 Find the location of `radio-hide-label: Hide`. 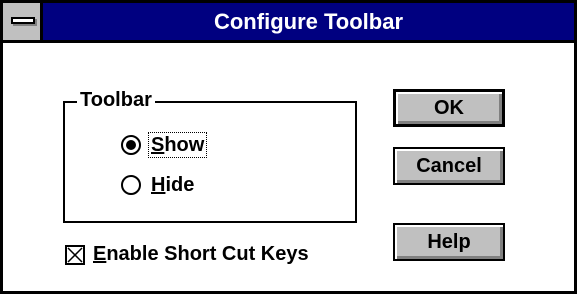

radio-hide-label: Hide is located at coordinates (173, 185).